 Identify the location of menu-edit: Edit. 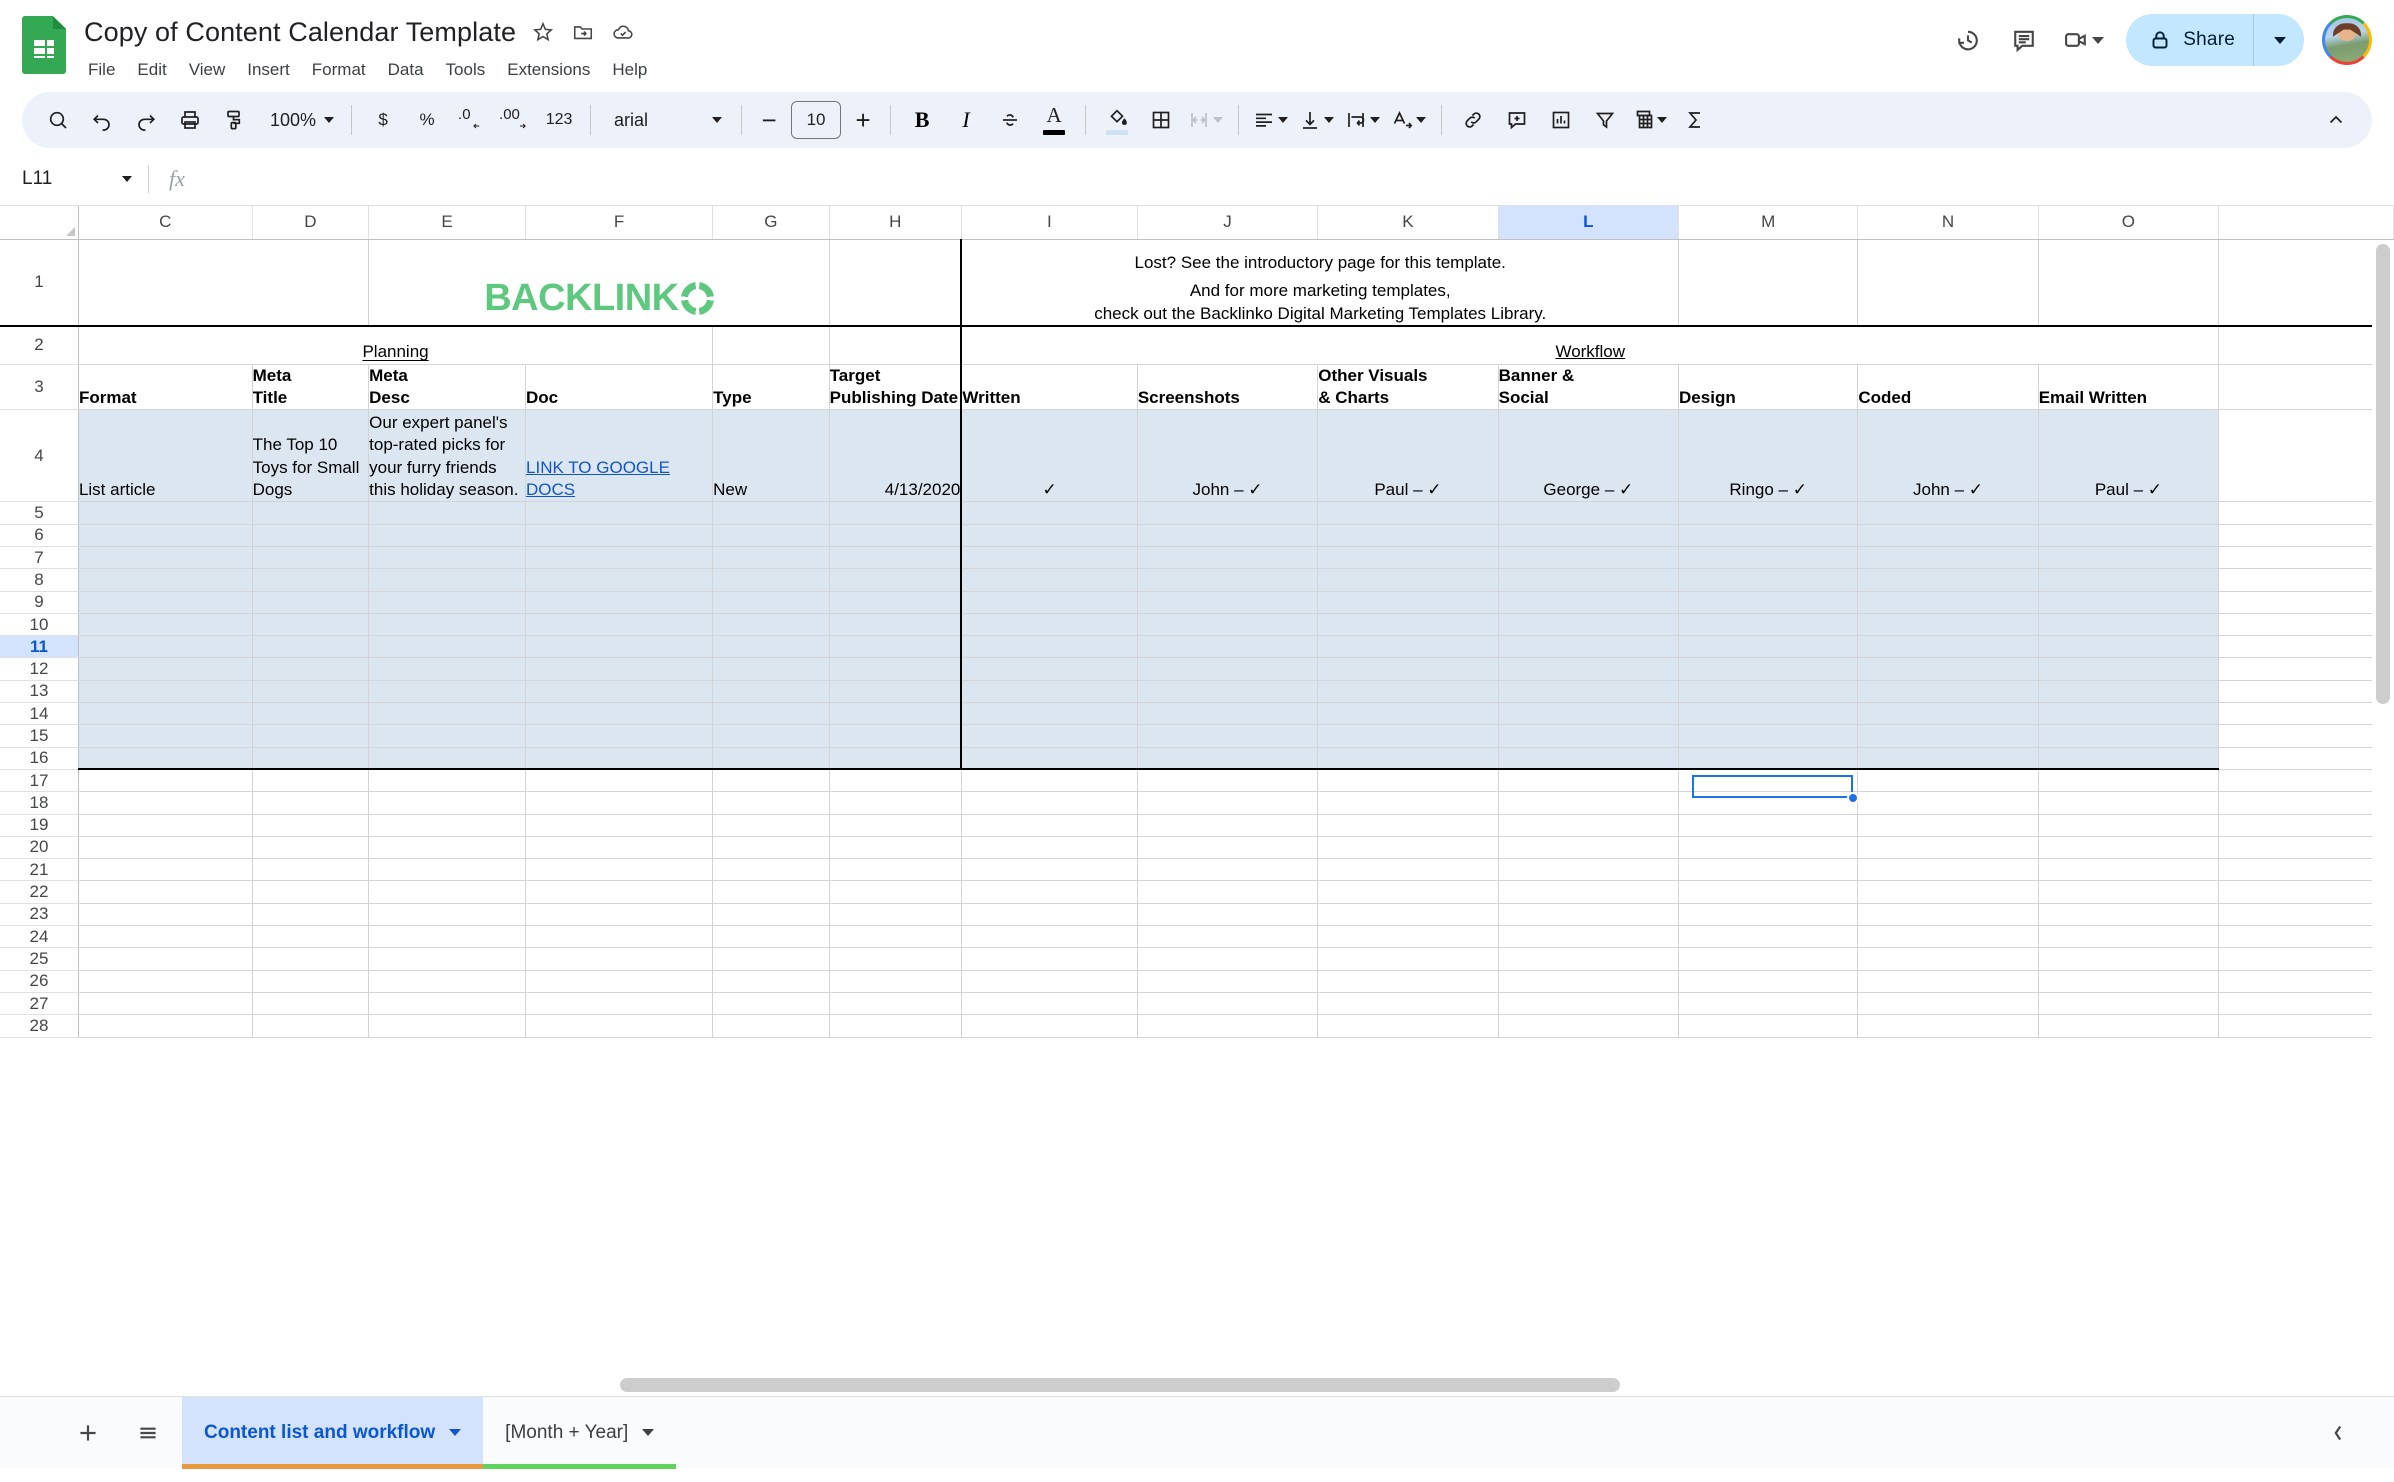
(151, 70).